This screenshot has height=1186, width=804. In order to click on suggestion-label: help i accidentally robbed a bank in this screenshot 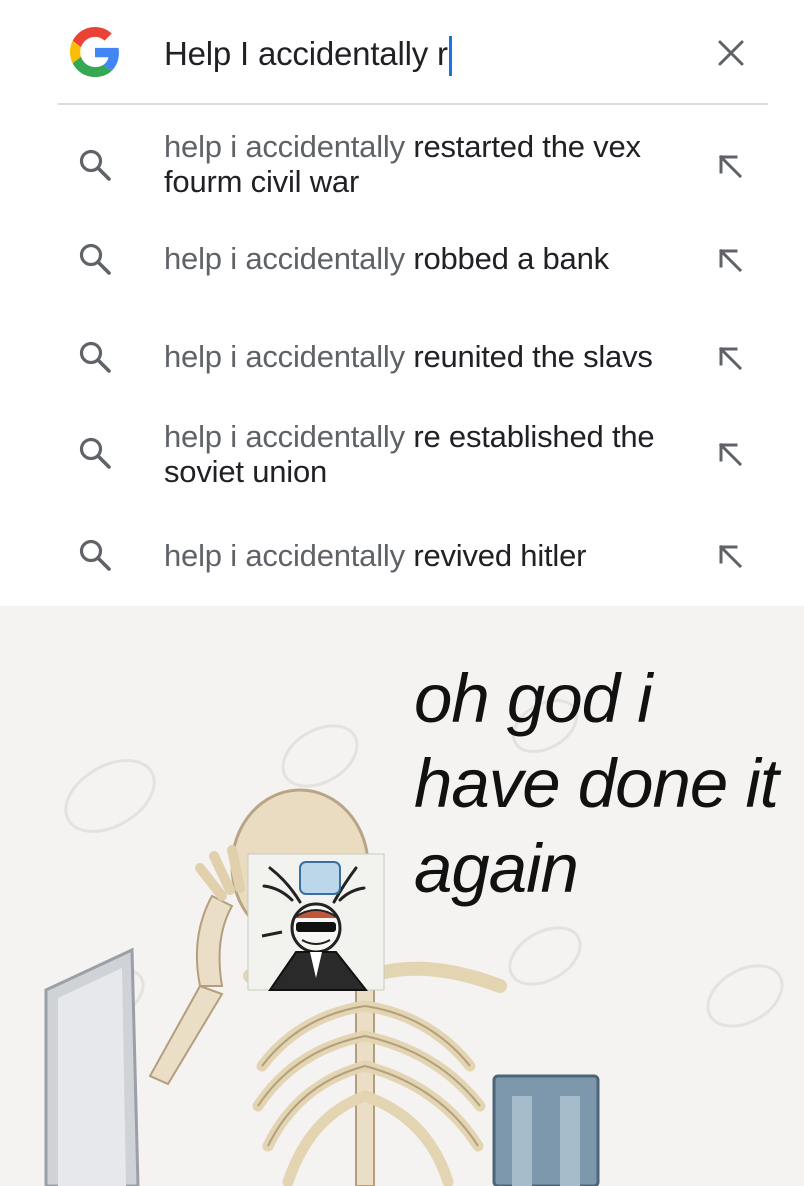, I will do `click(429, 258)`.